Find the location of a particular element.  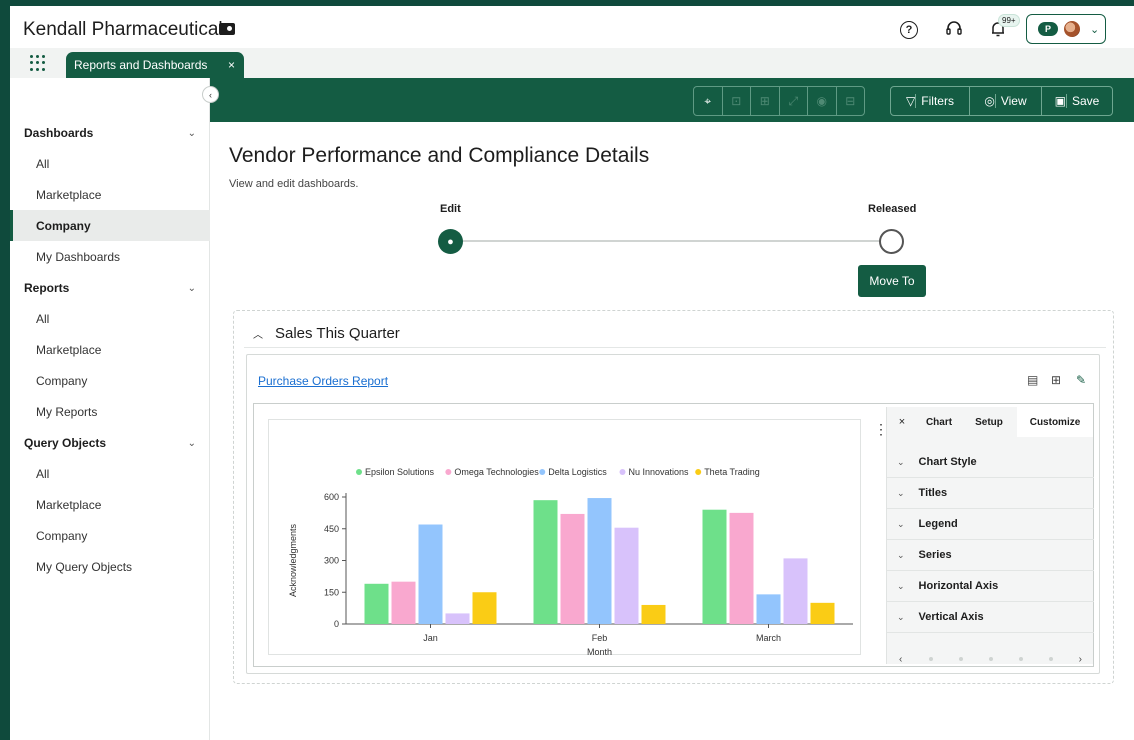

stage-edit-marker: ● is located at coordinates (450, 241).